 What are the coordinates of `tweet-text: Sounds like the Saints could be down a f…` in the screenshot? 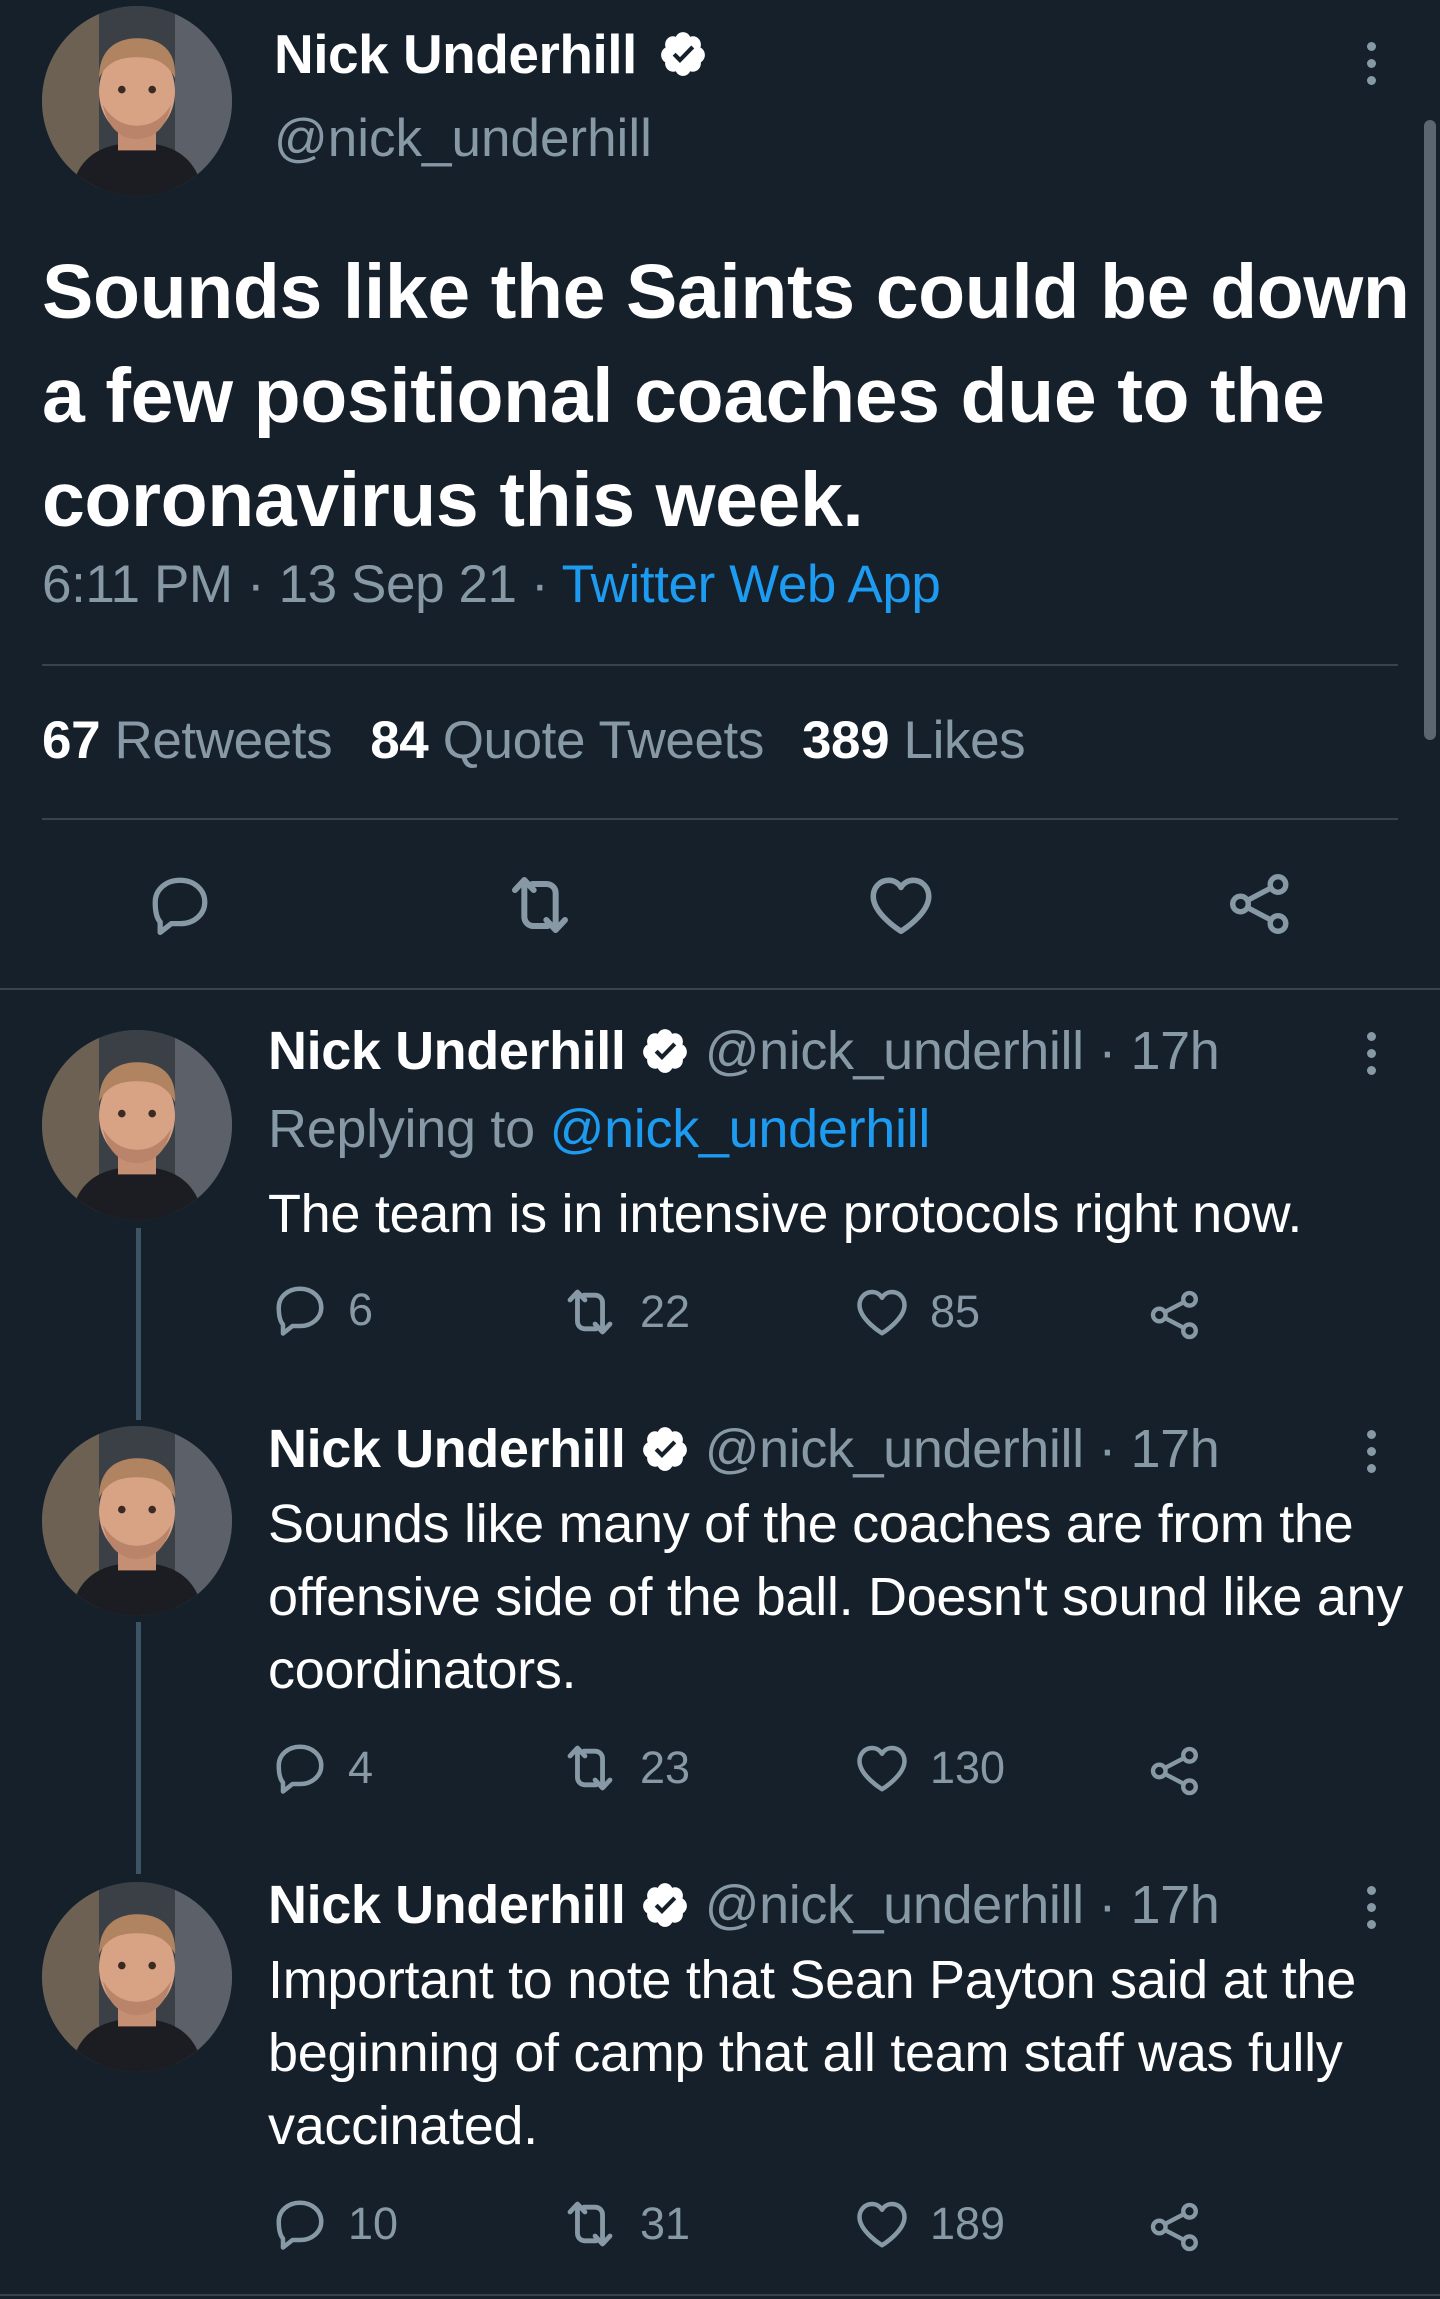 It's located at (726, 396).